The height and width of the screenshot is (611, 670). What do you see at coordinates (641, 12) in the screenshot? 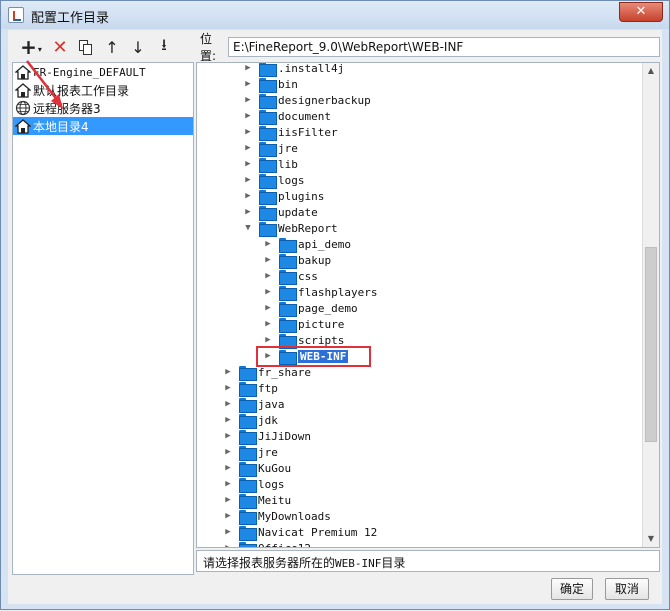
I see `close-button: ✕` at bounding box center [641, 12].